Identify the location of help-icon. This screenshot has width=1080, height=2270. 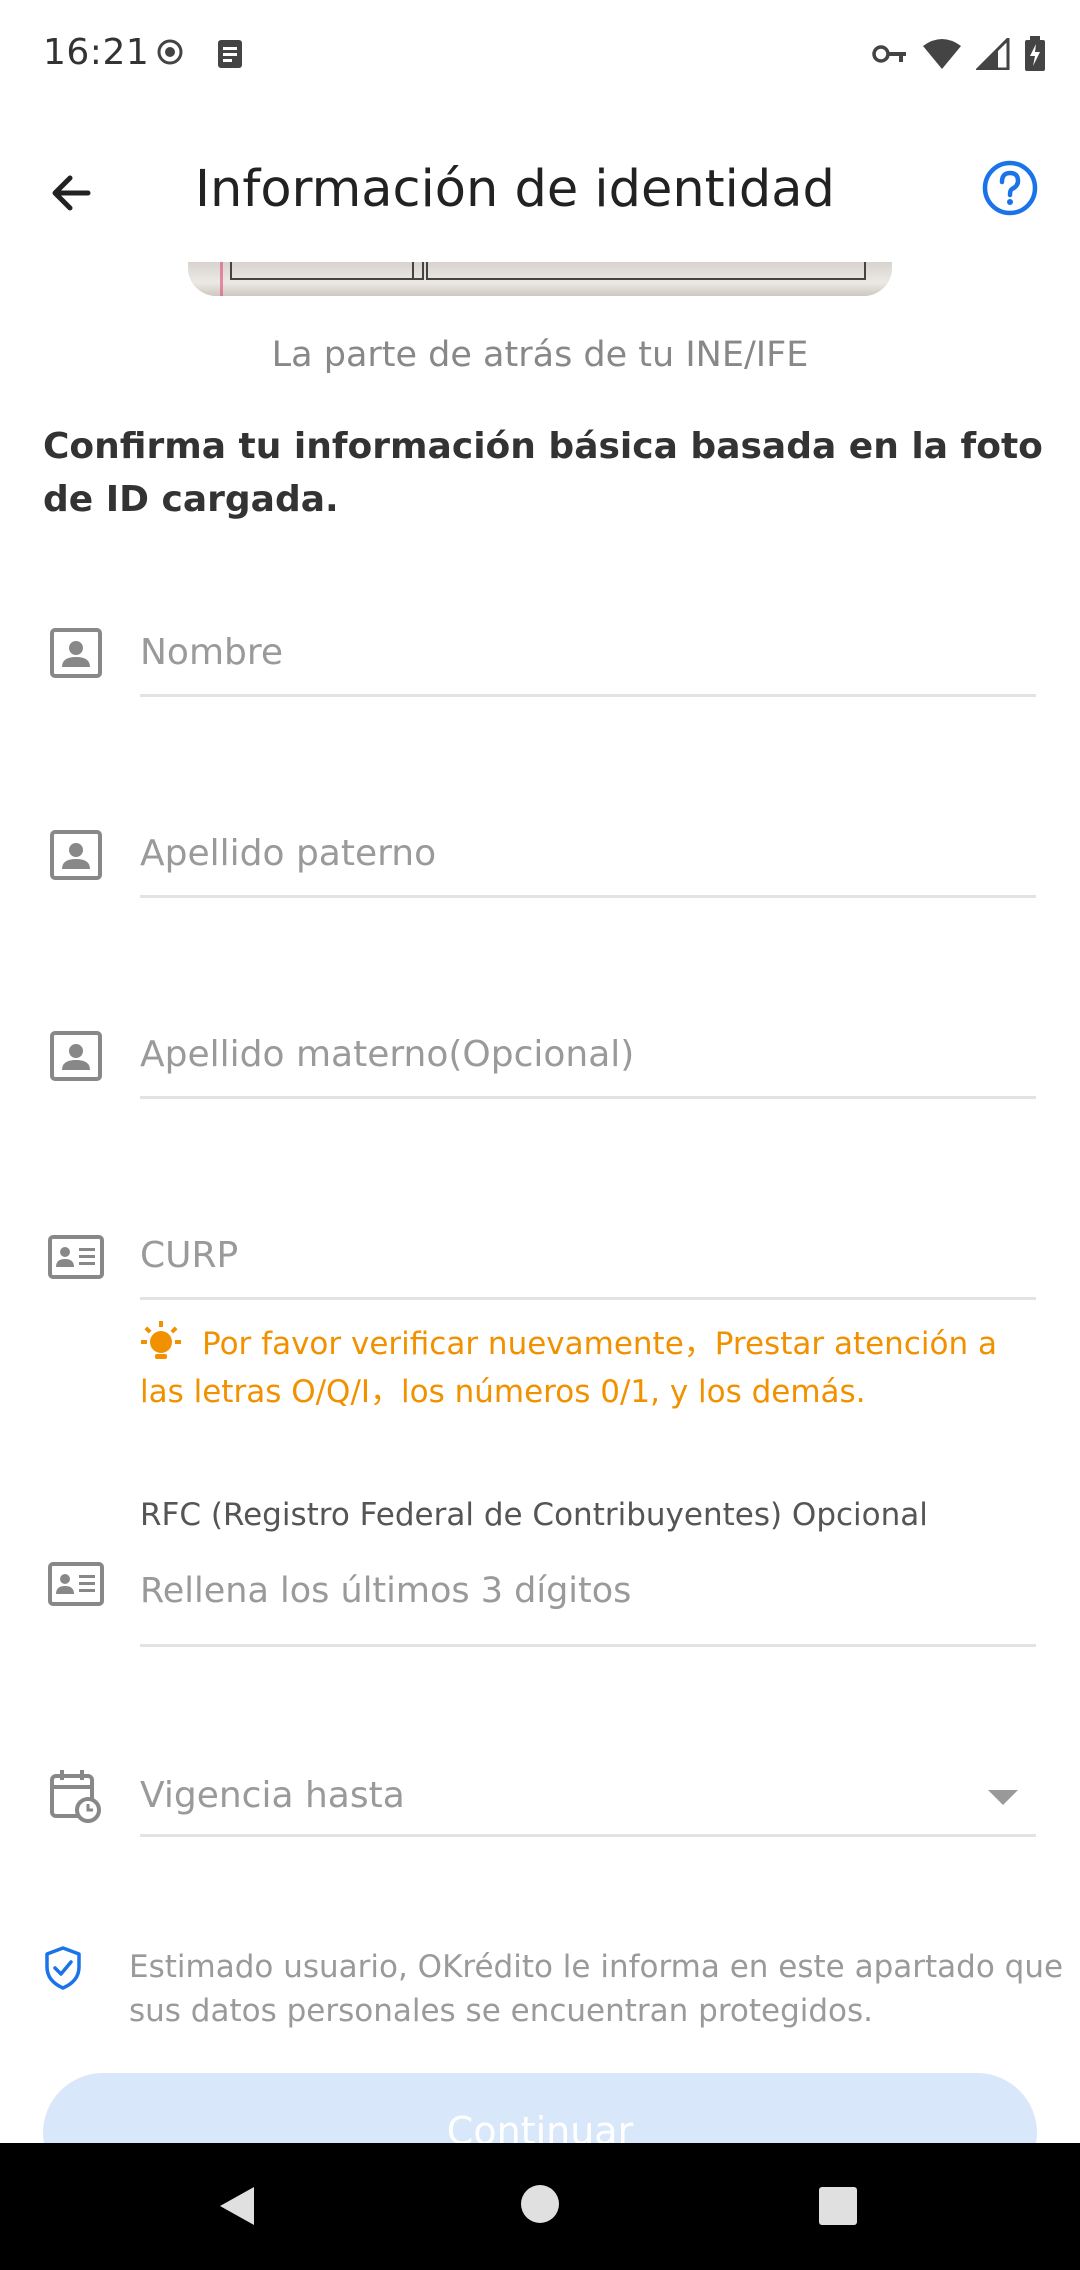
(1010, 188).